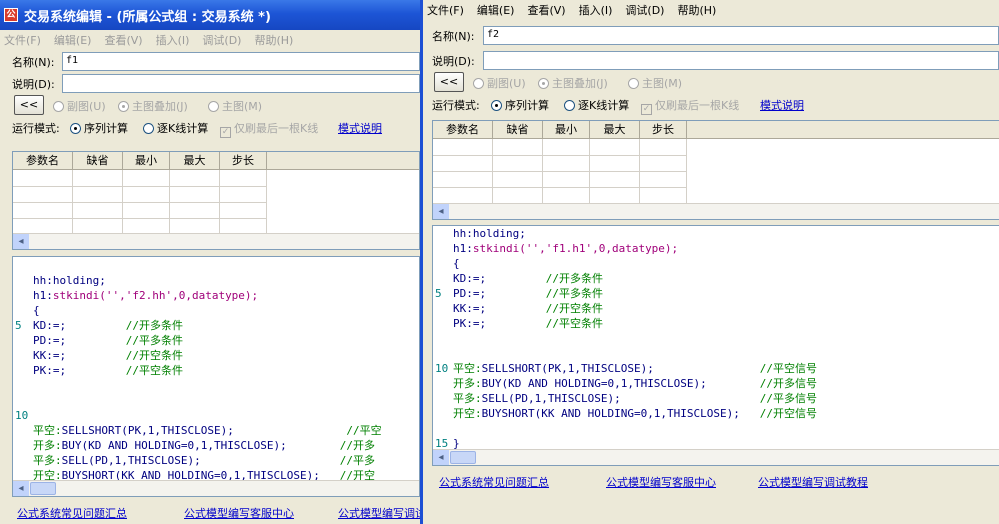 The height and width of the screenshot is (524, 999). I want to click on code-line: 5 PD:=; //平多条件, so click(716, 293).